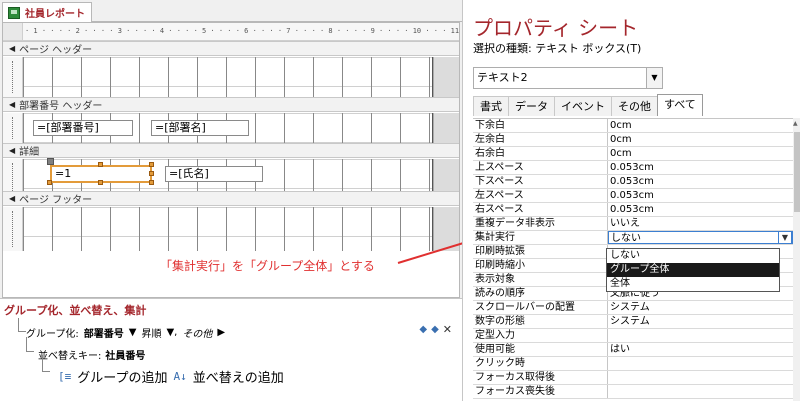  What do you see at coordinates (583, 106) in the screenshot?
I see `tab-event: イベント` at bounding box center [583, 106].